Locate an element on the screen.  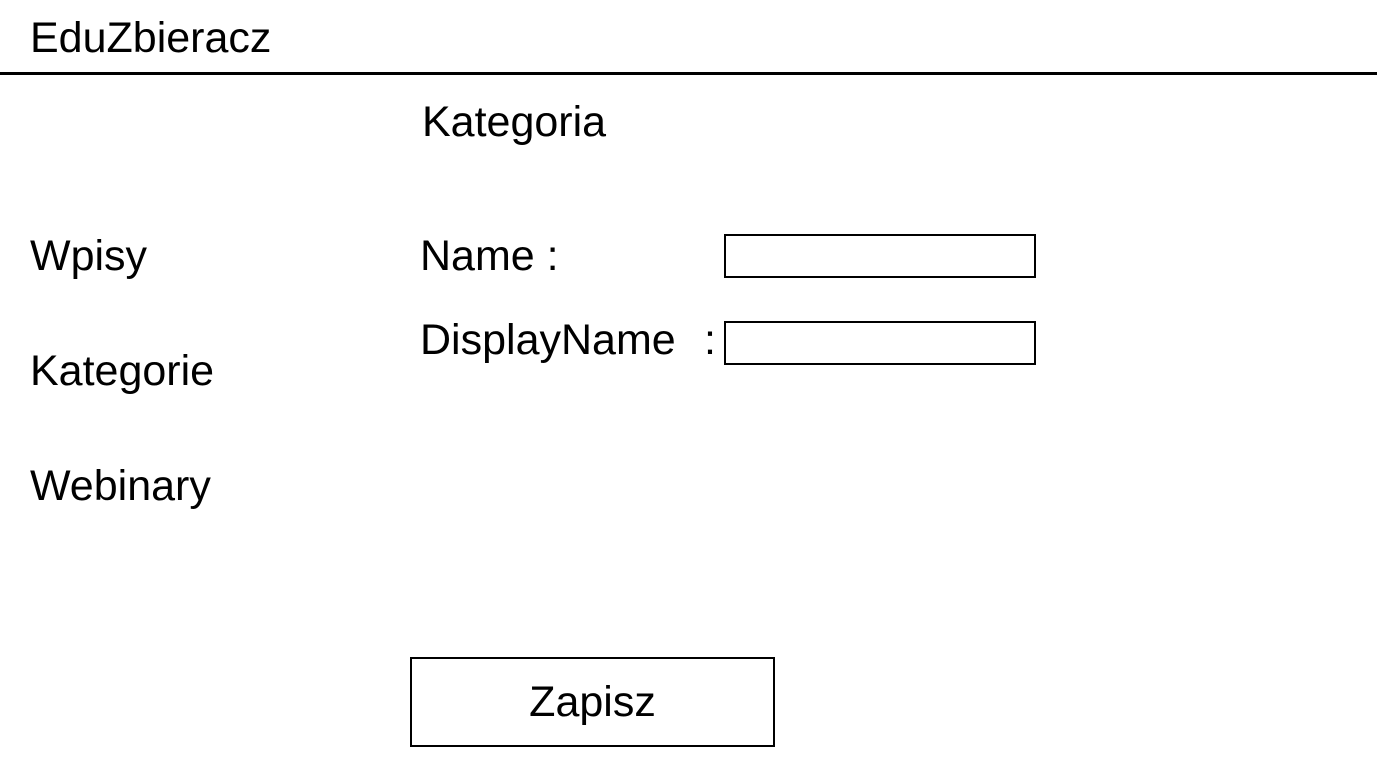
page-title: Kategoria is located at coordinates (514, 122).